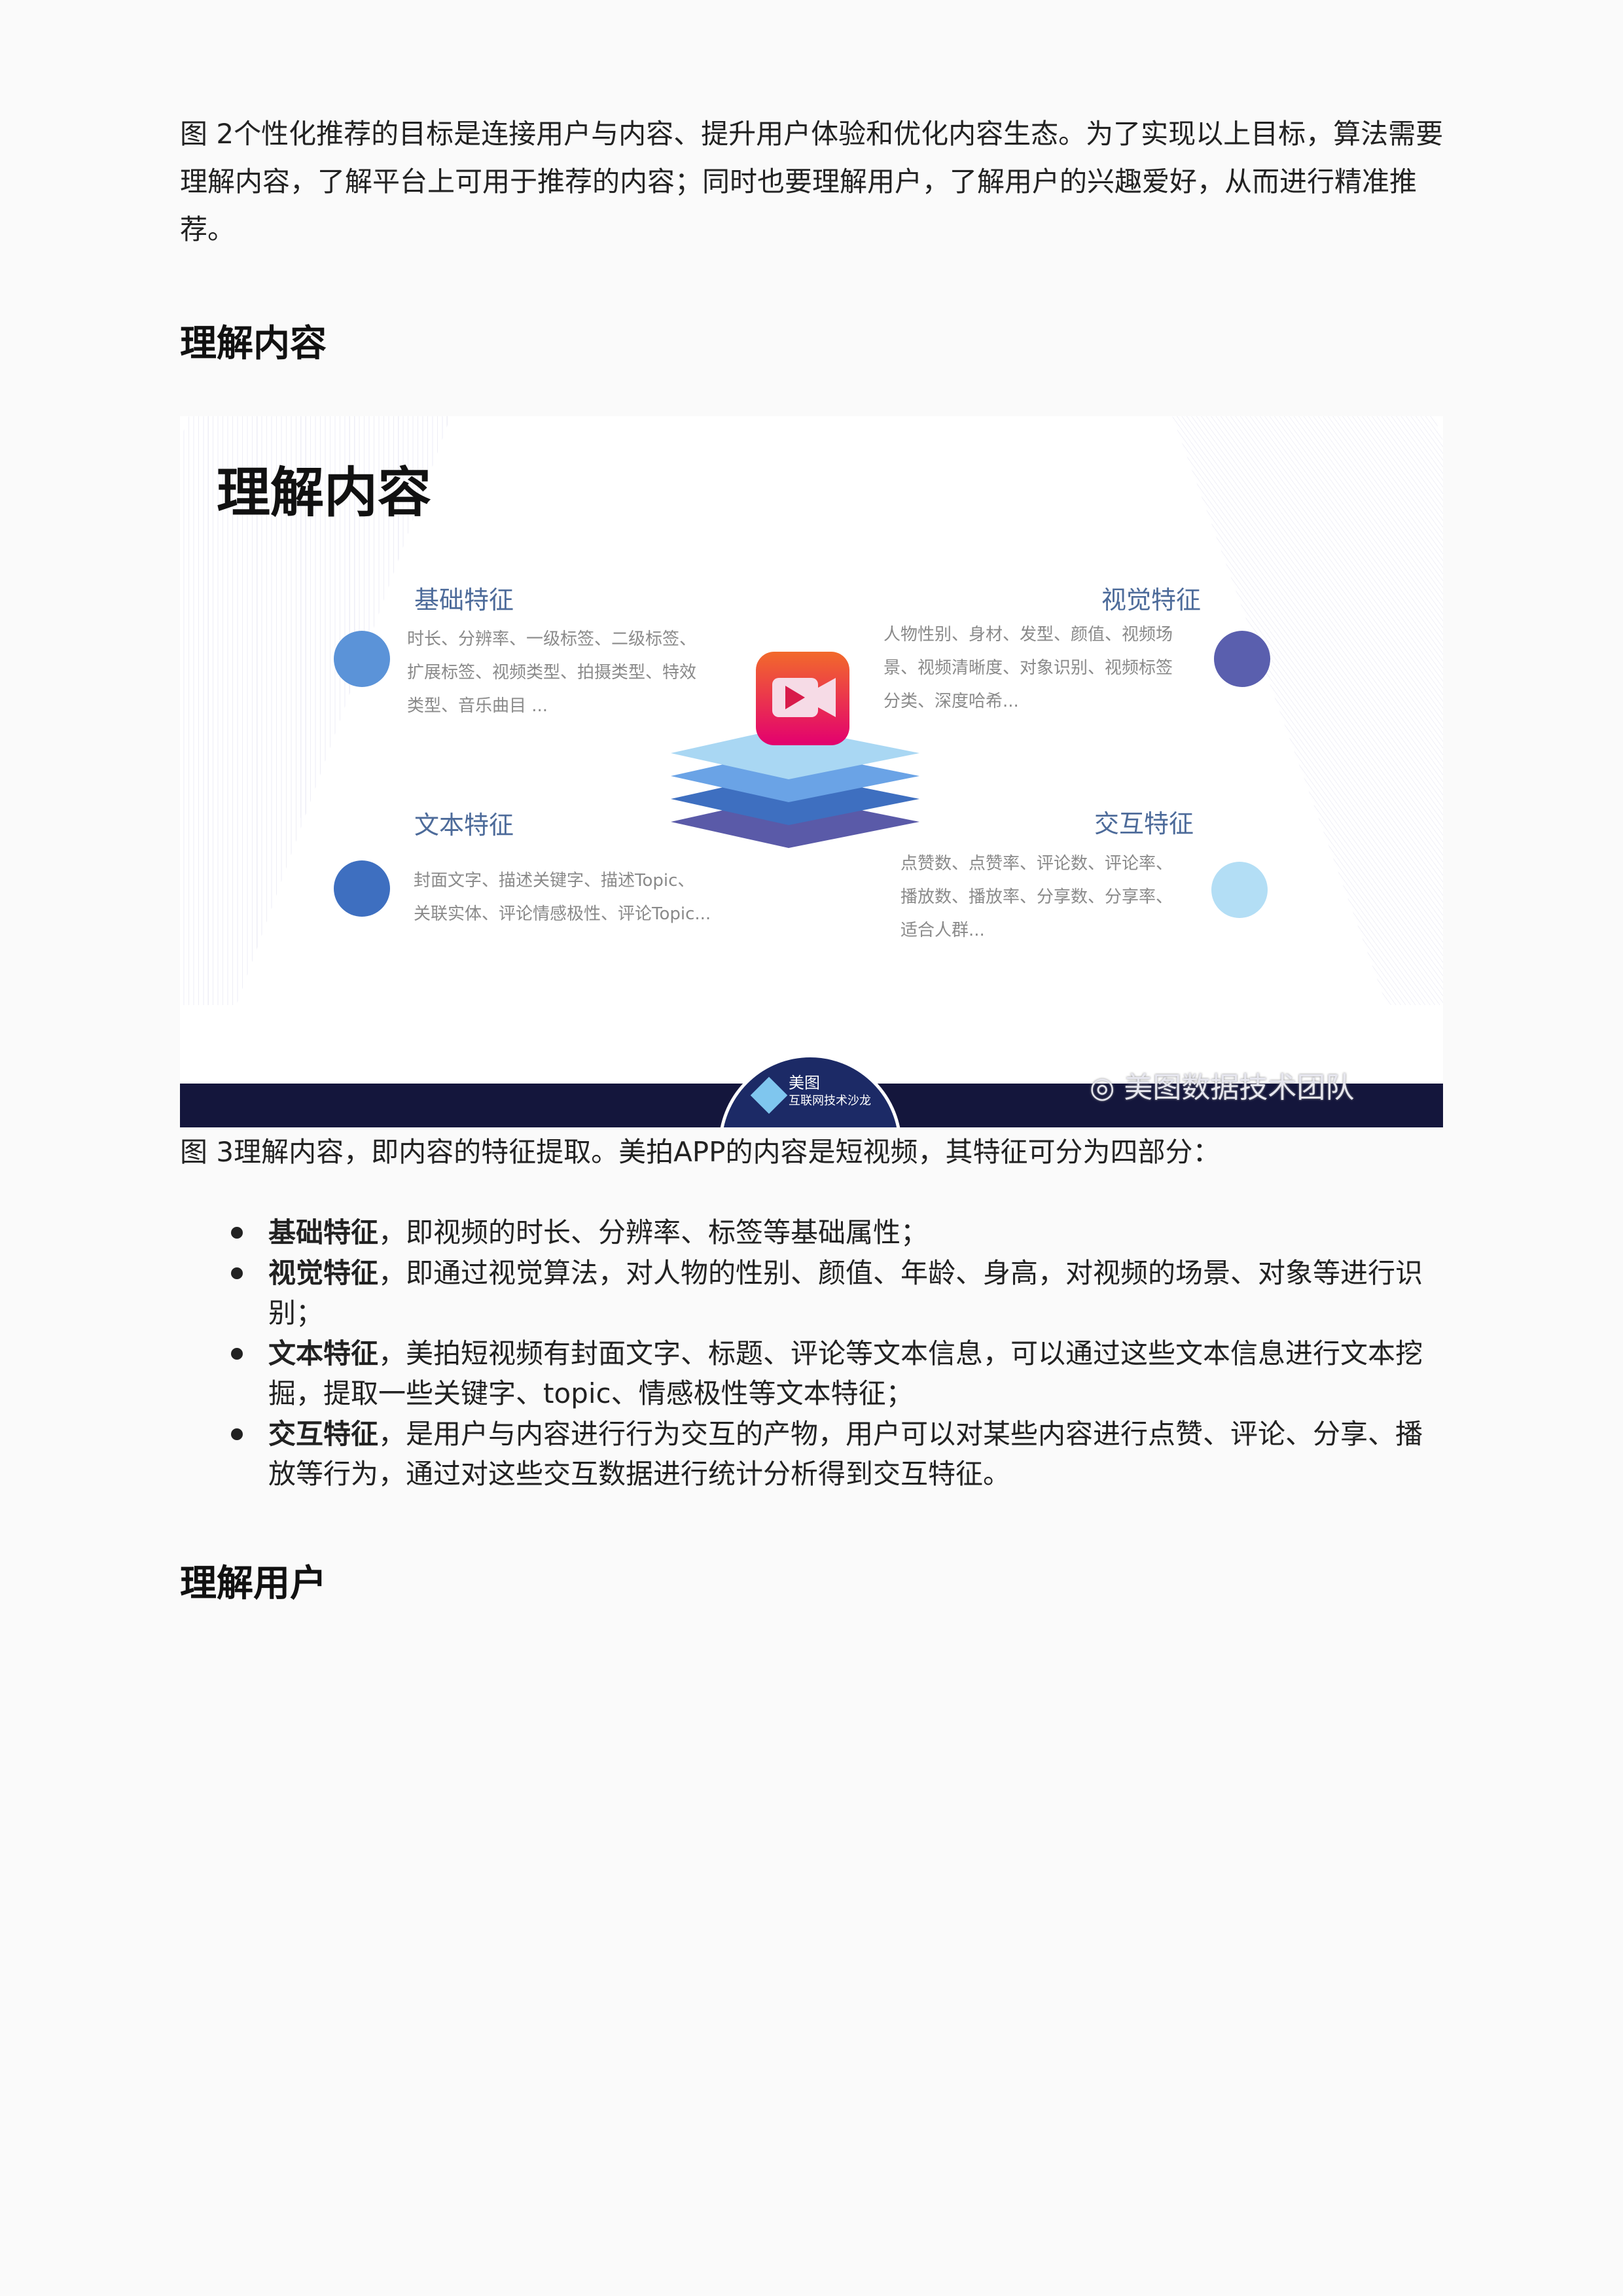 The image size is (1623, 2296). What do you see at coordinates (362, 889) in the screenshot?
I see `text-feature-dot` at bounding box center [362, 889].